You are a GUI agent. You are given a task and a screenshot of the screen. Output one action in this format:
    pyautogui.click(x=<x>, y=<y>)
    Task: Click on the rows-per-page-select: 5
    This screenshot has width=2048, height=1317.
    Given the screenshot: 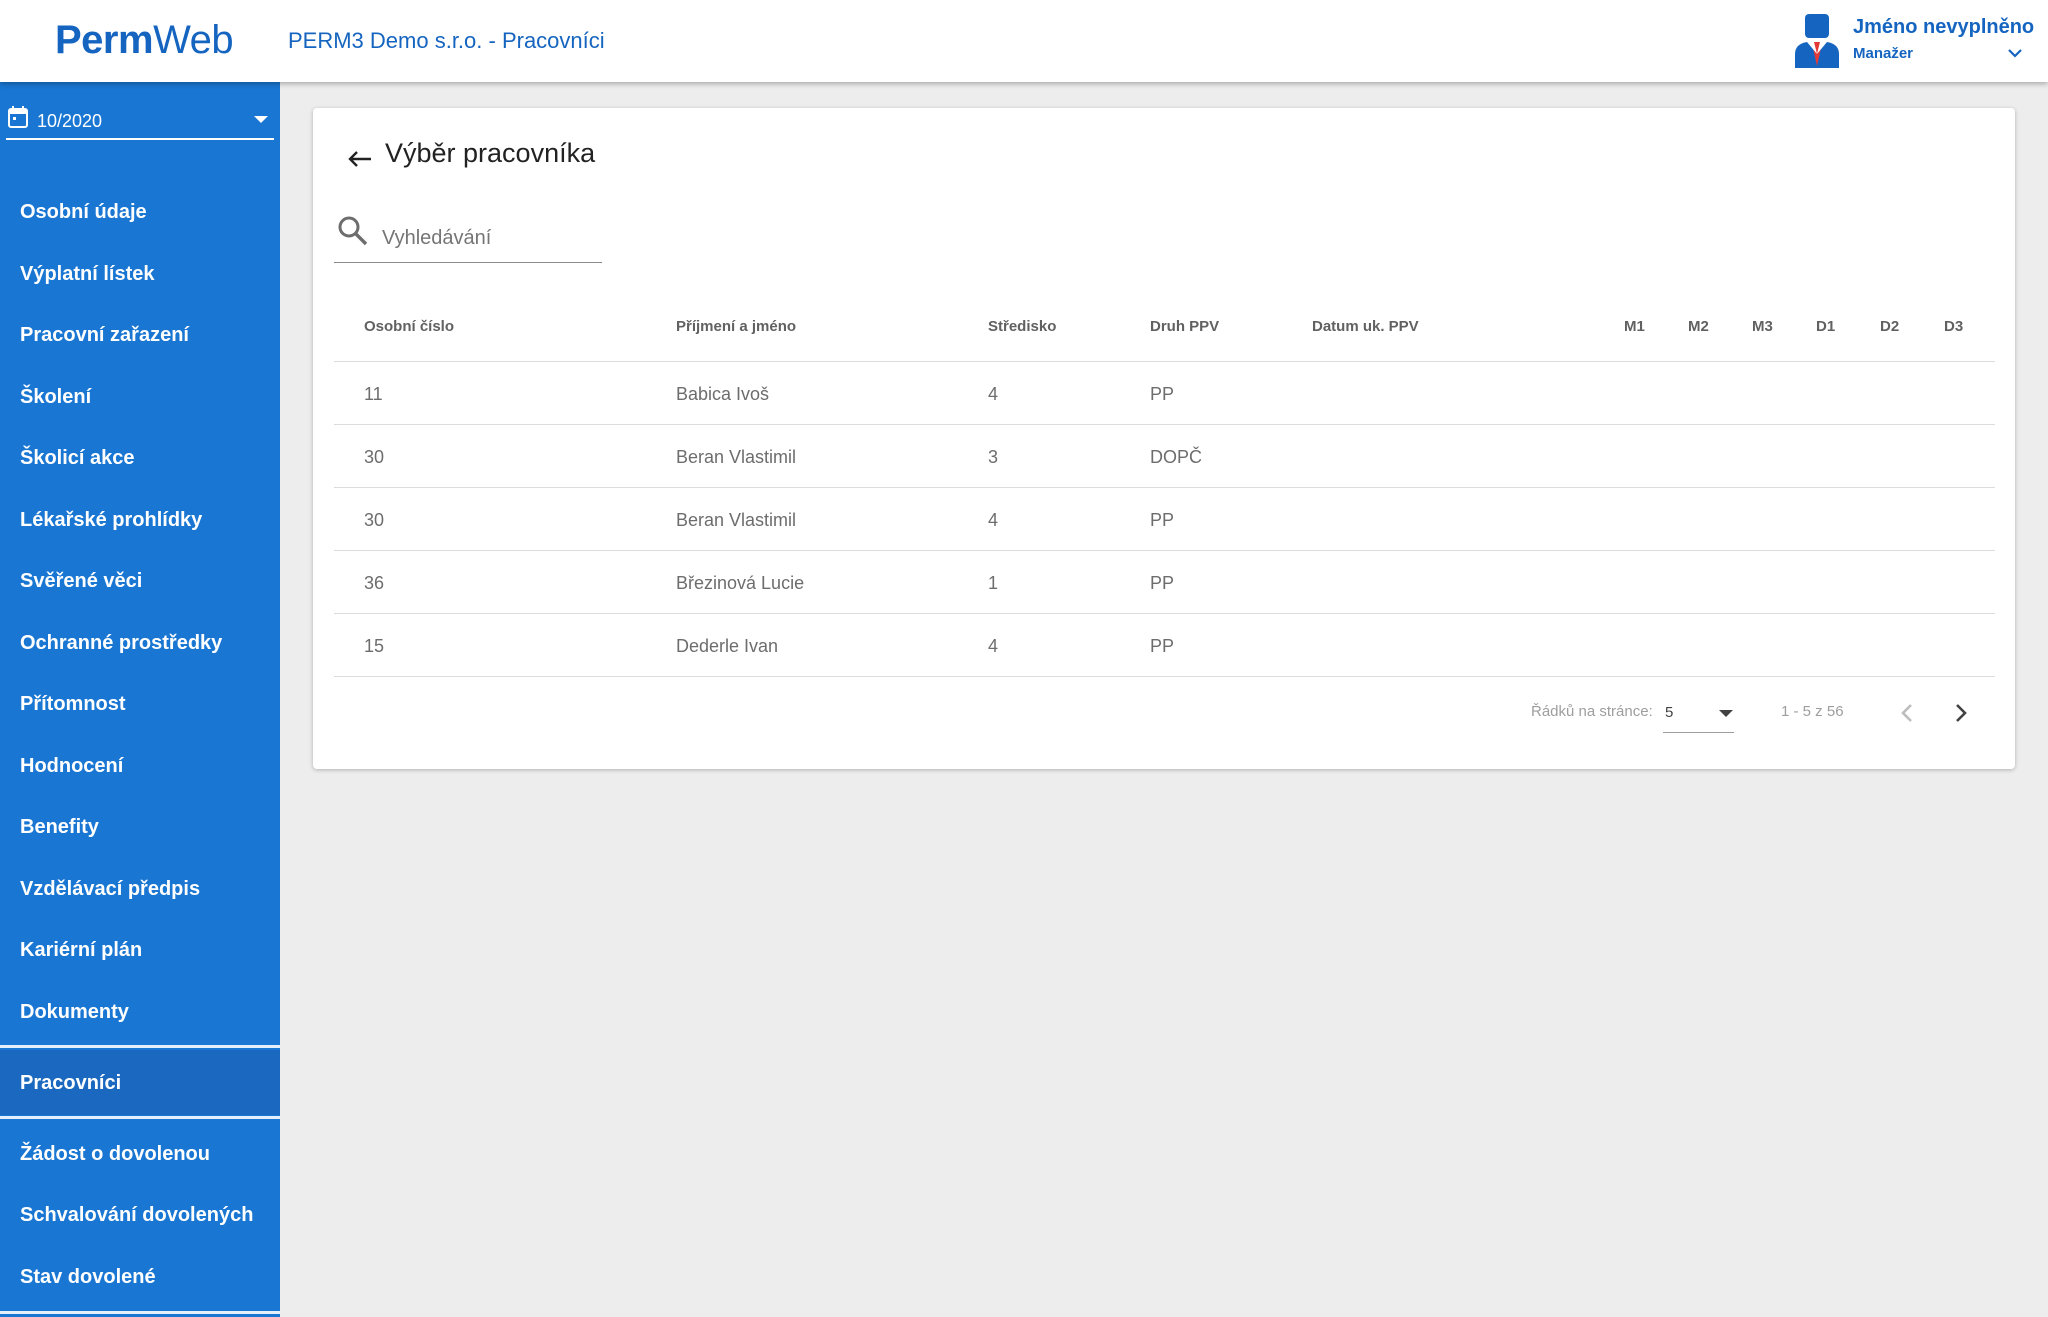 What is the action you would take?
    pyautogui.click(x=1698, y=714)
    